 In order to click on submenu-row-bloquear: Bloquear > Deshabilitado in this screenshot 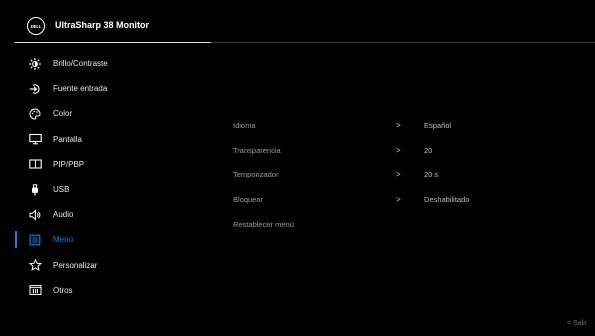, I will do `click(398, 199)`.